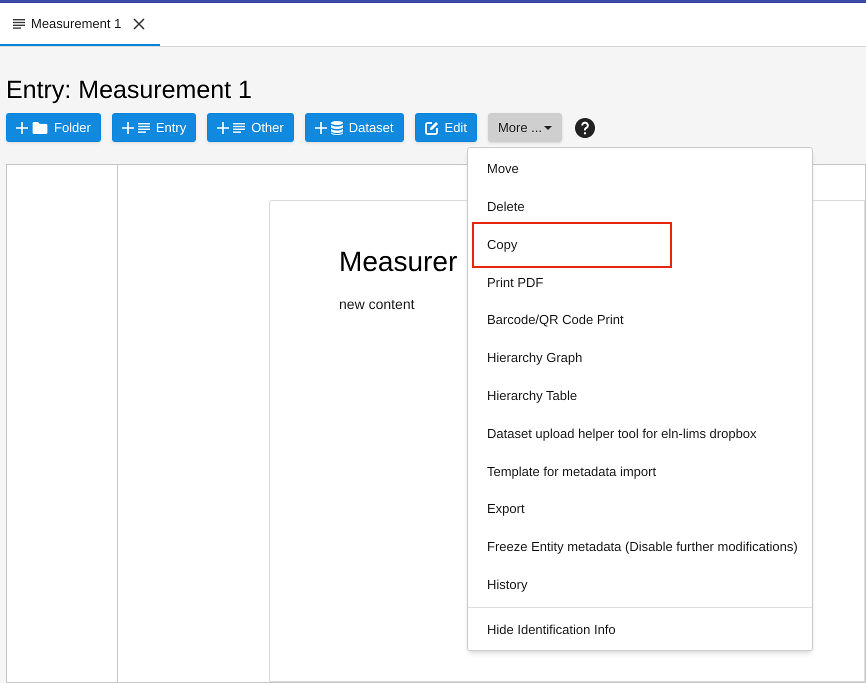 The width and height of the screenshot is (866, 683). I want to click on edit-icon, so click(431, 127).